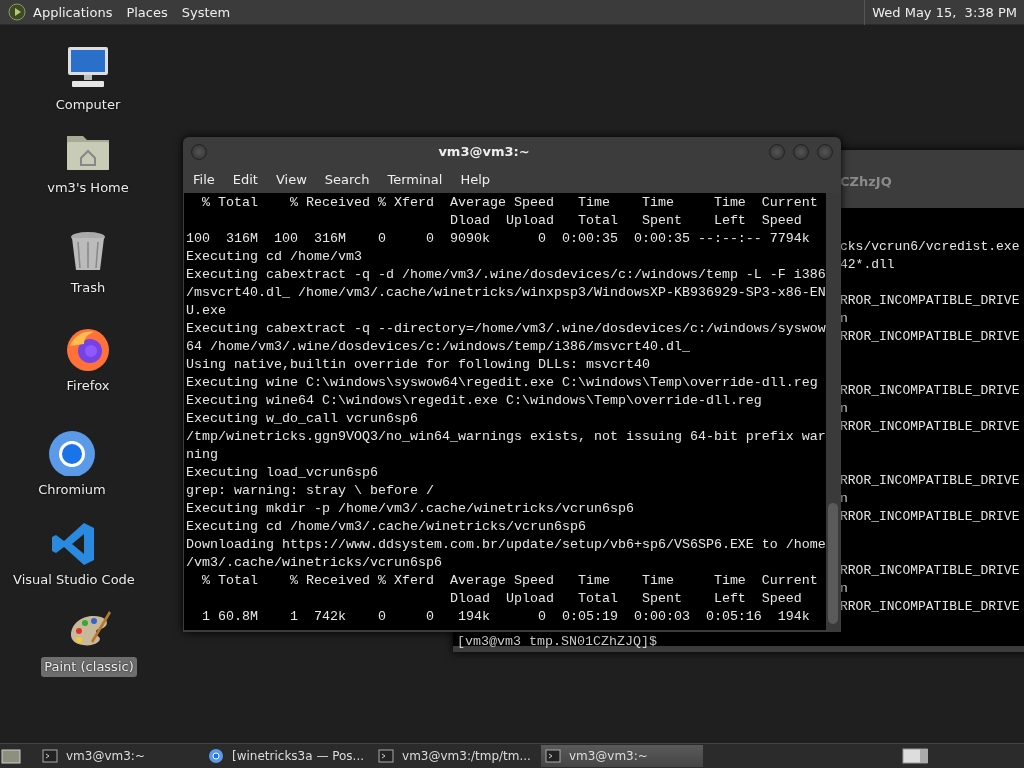 The width and height of the screenshot is (1024, 768). Describe the element at coordinates (484, 152) in the screenshot. I see `window-title: vm3@vm3:~` at that location.